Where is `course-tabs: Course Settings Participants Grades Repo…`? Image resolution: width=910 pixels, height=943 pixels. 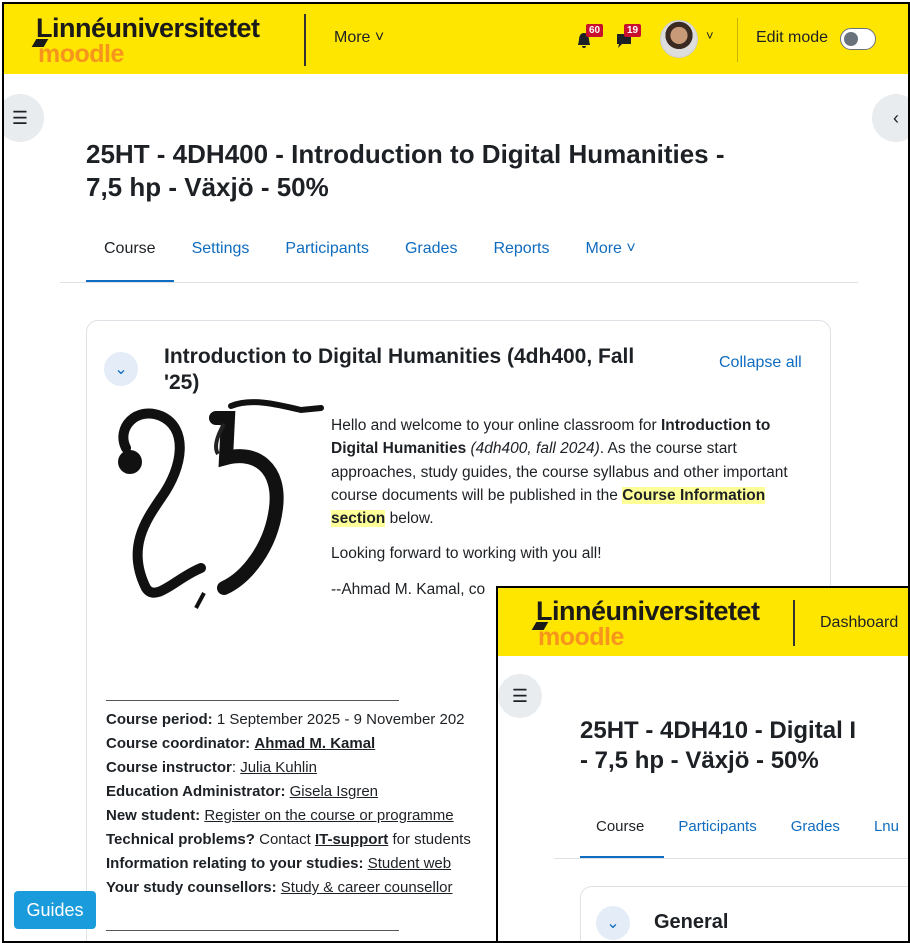
course-tabs: Course Settings Participants Grades Repo… is located at coordinates (388, 249).